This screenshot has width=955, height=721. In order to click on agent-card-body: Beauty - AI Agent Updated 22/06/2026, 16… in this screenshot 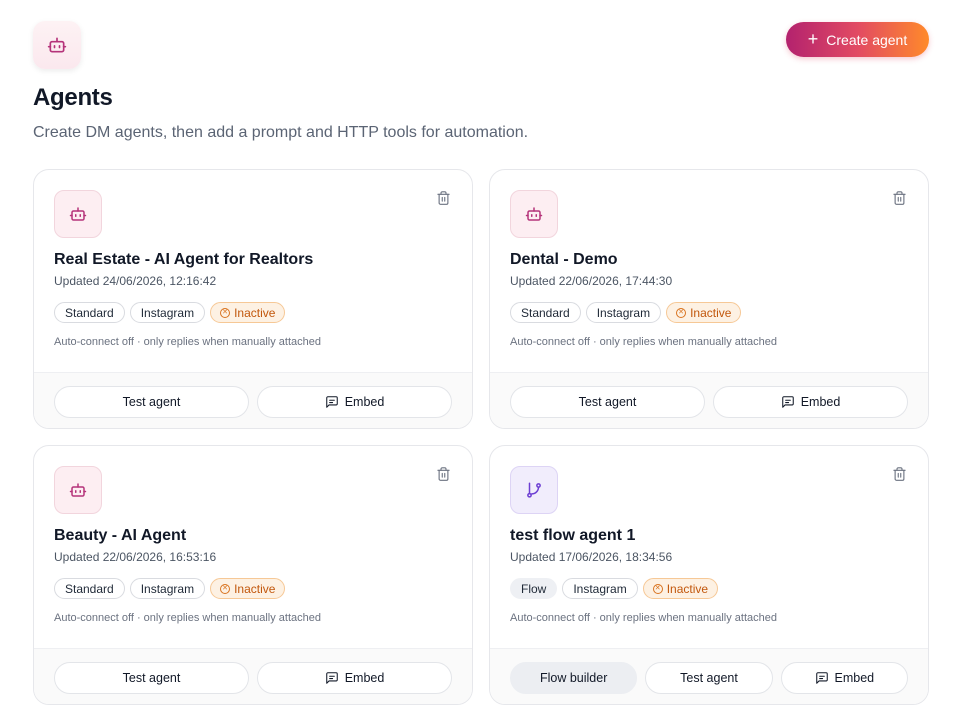, I will do `click(253, 547)`.